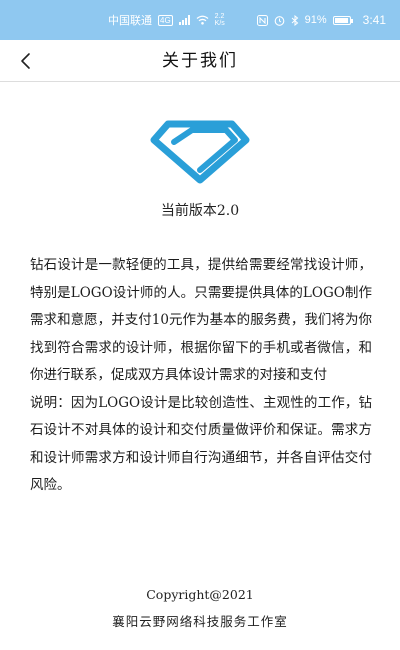  What do you see at coordinates (200, 594) in the screenshot?
I see `copyright-label: Copyright@2021` at bounding box center [200, 594].